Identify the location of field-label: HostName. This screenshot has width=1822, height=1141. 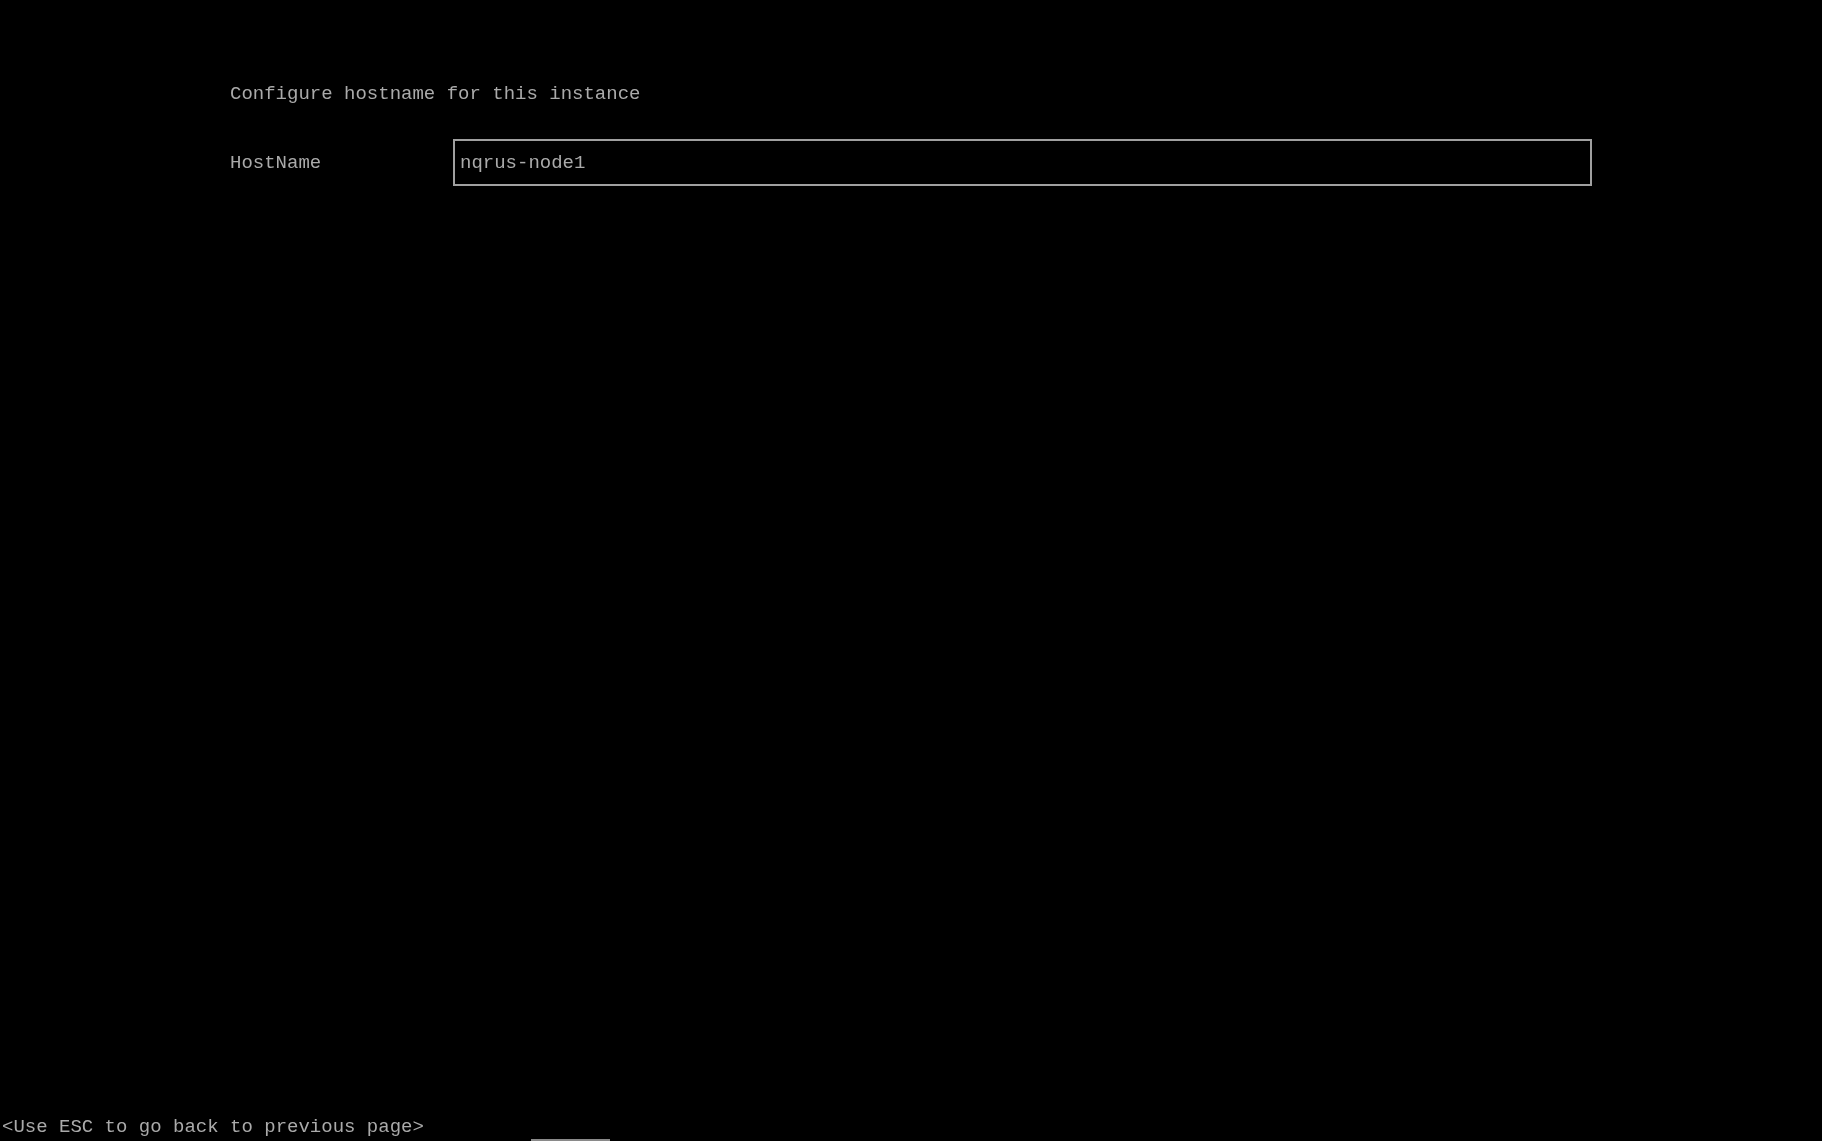
(276, 162).